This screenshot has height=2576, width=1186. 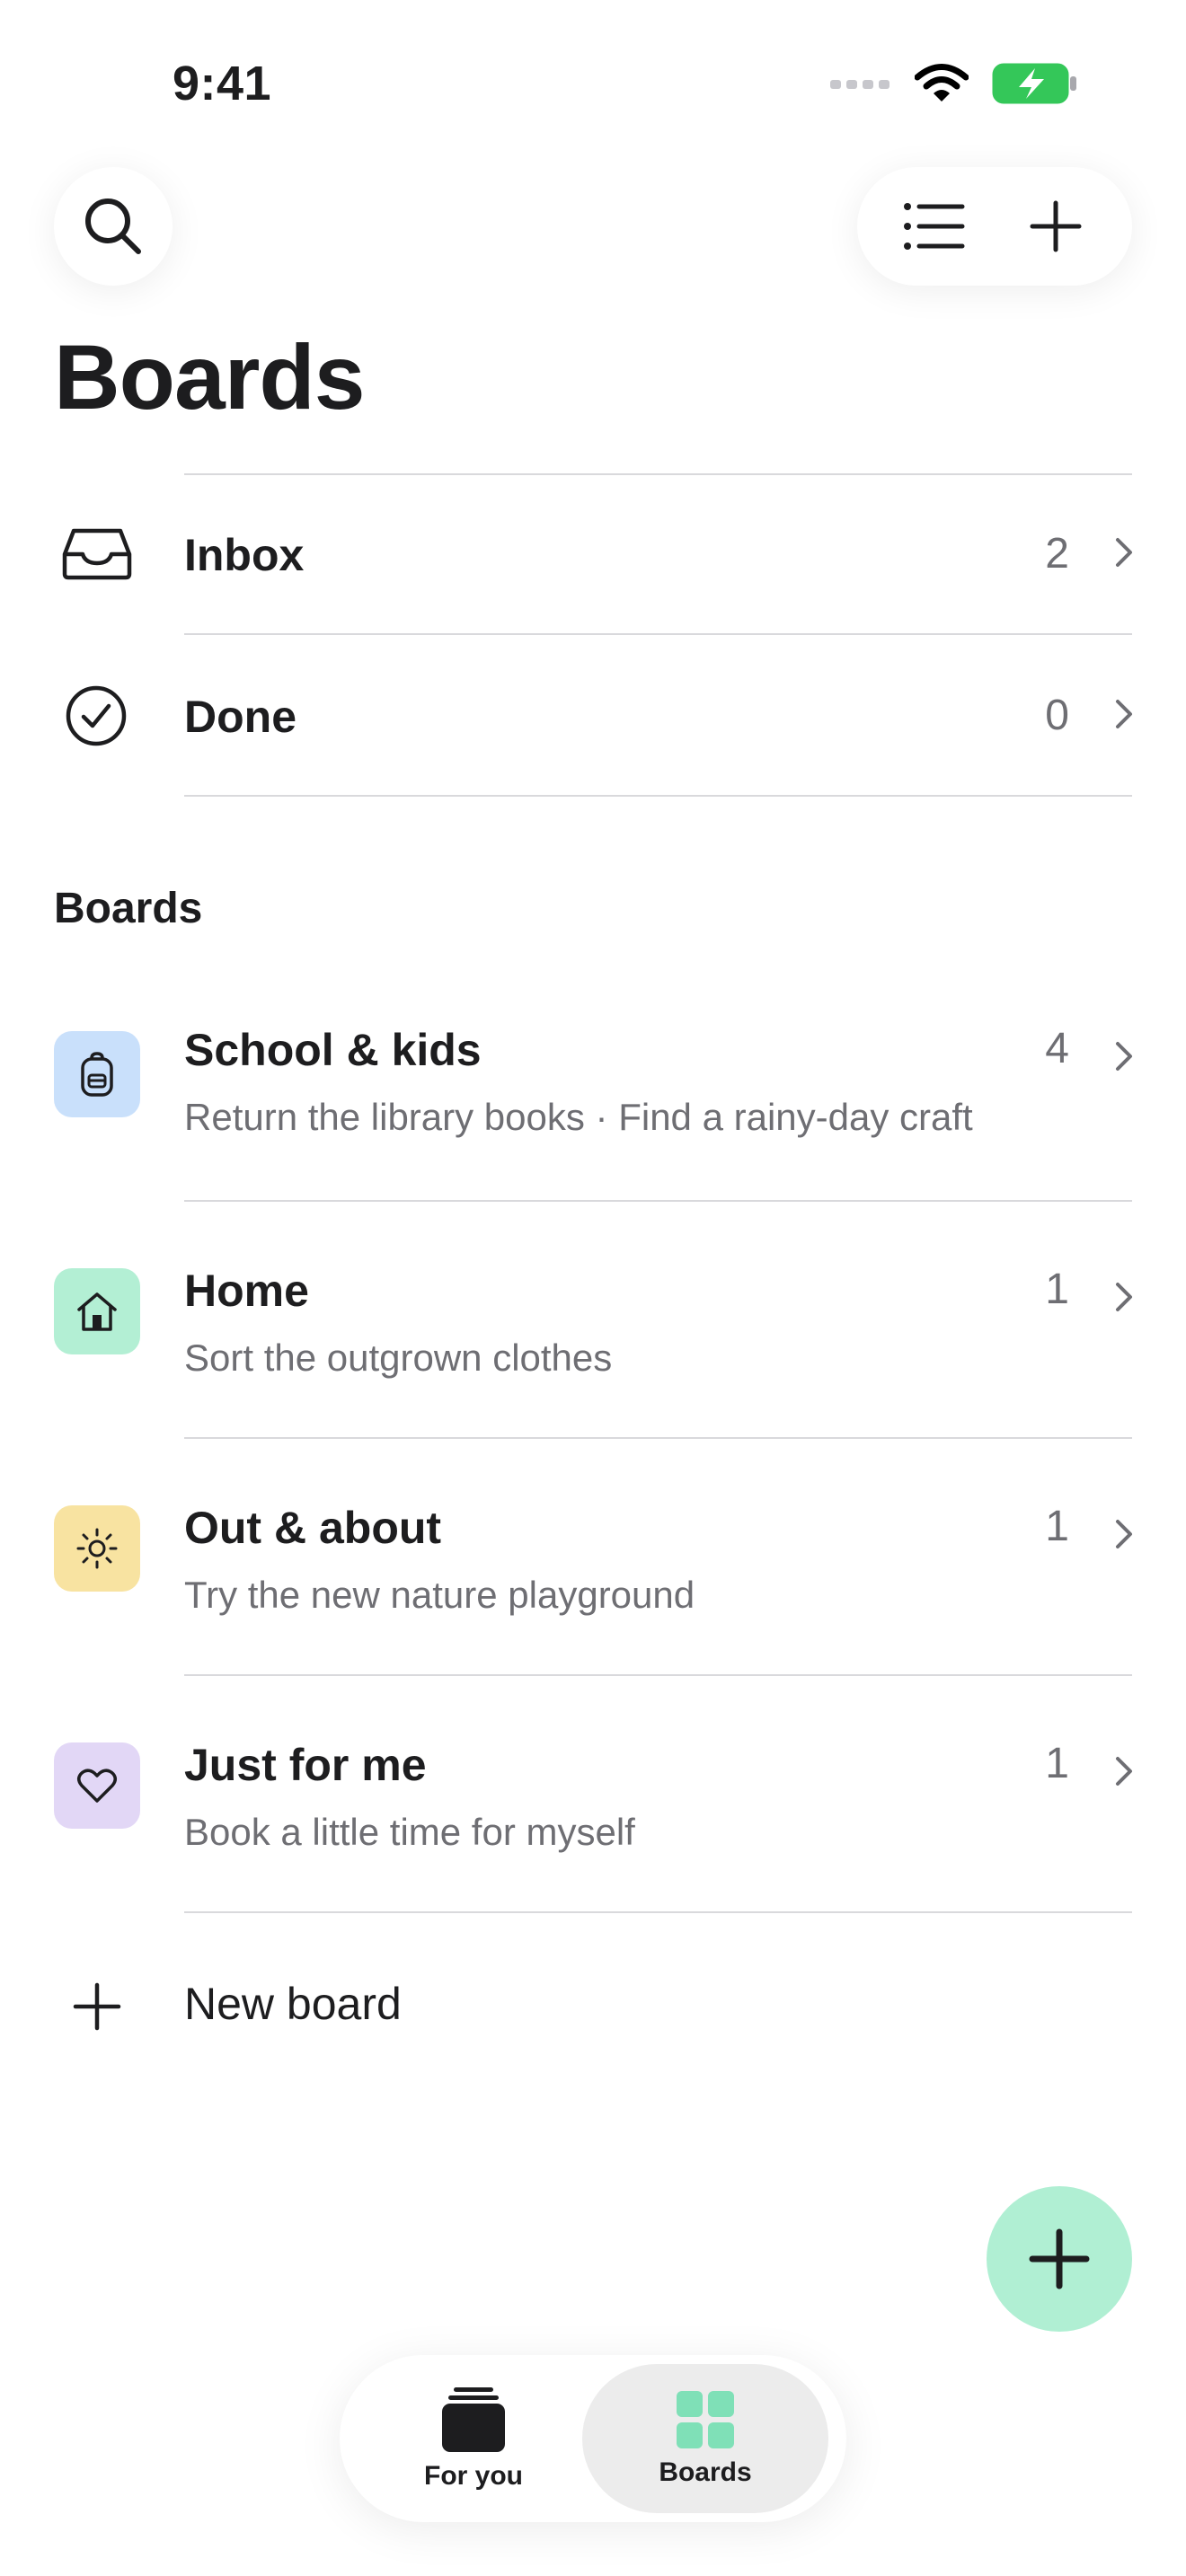 I want to click on status-icons, so click(x=954, y=83).